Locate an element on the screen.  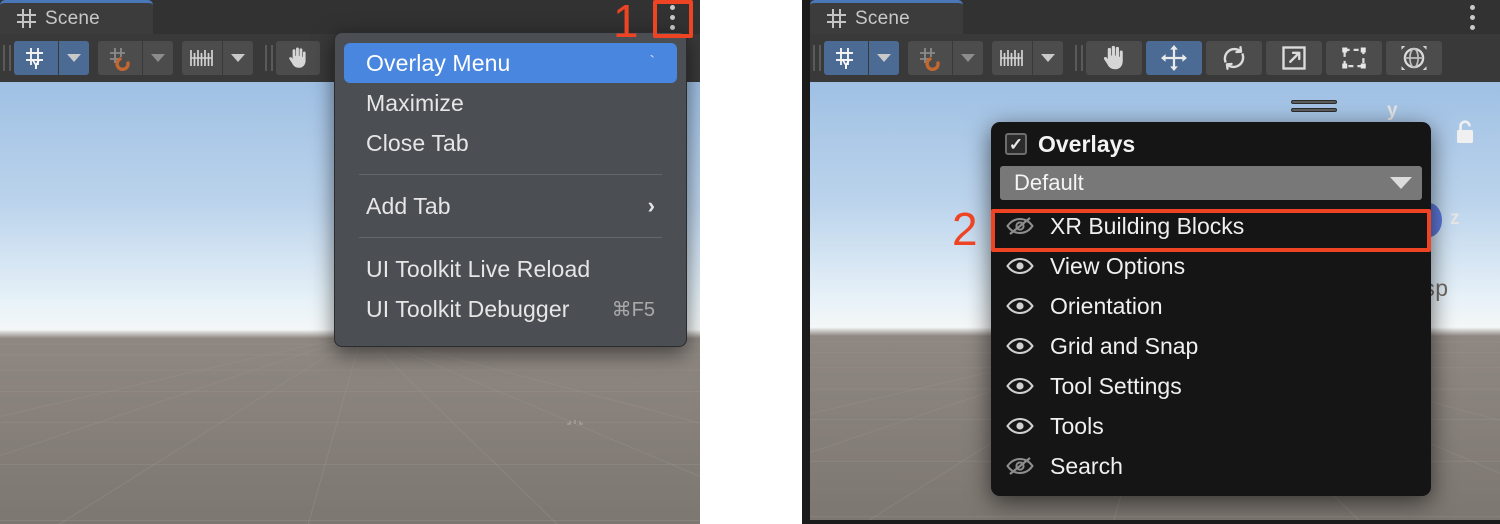
move-tool-button is located at coordinates (1174, 58).